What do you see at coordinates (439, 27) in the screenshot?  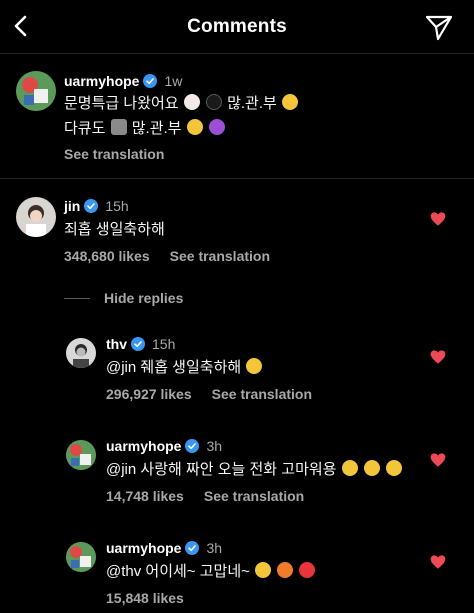 I see `send-icon` at bounding box center [439, 27].